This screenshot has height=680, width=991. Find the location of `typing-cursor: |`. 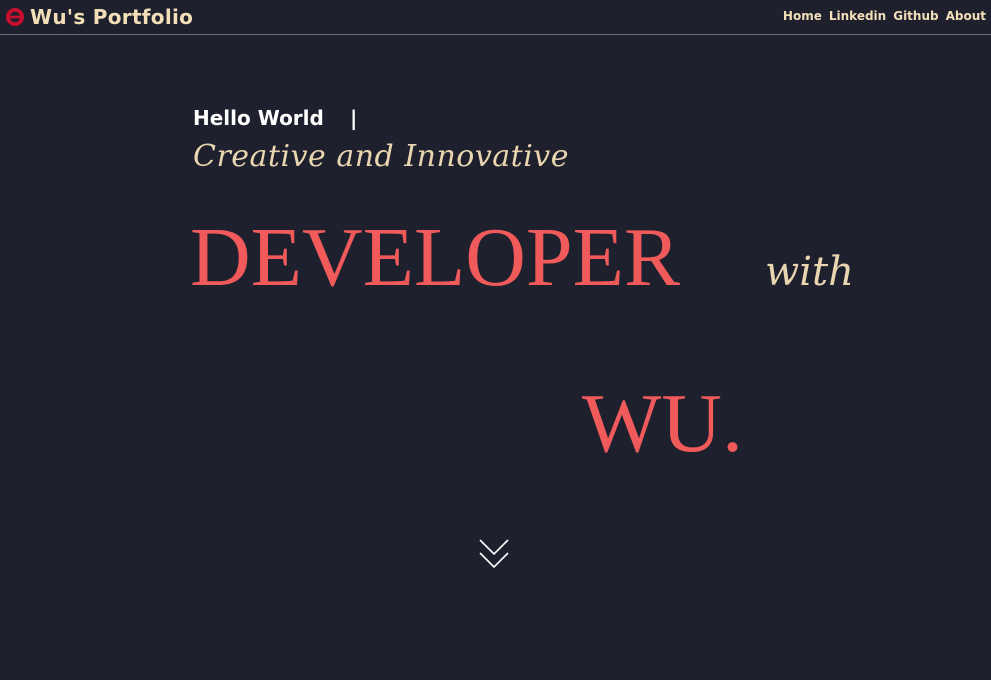

typing-cursor: | is located at coordinates (354, 118).